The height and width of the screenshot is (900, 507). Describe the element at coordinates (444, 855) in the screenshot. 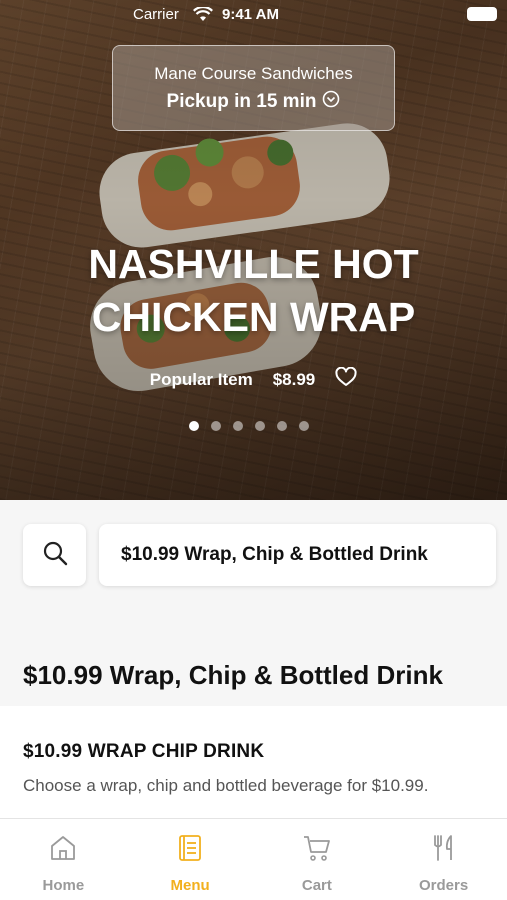

I see `fork-knife-icon` at that location.